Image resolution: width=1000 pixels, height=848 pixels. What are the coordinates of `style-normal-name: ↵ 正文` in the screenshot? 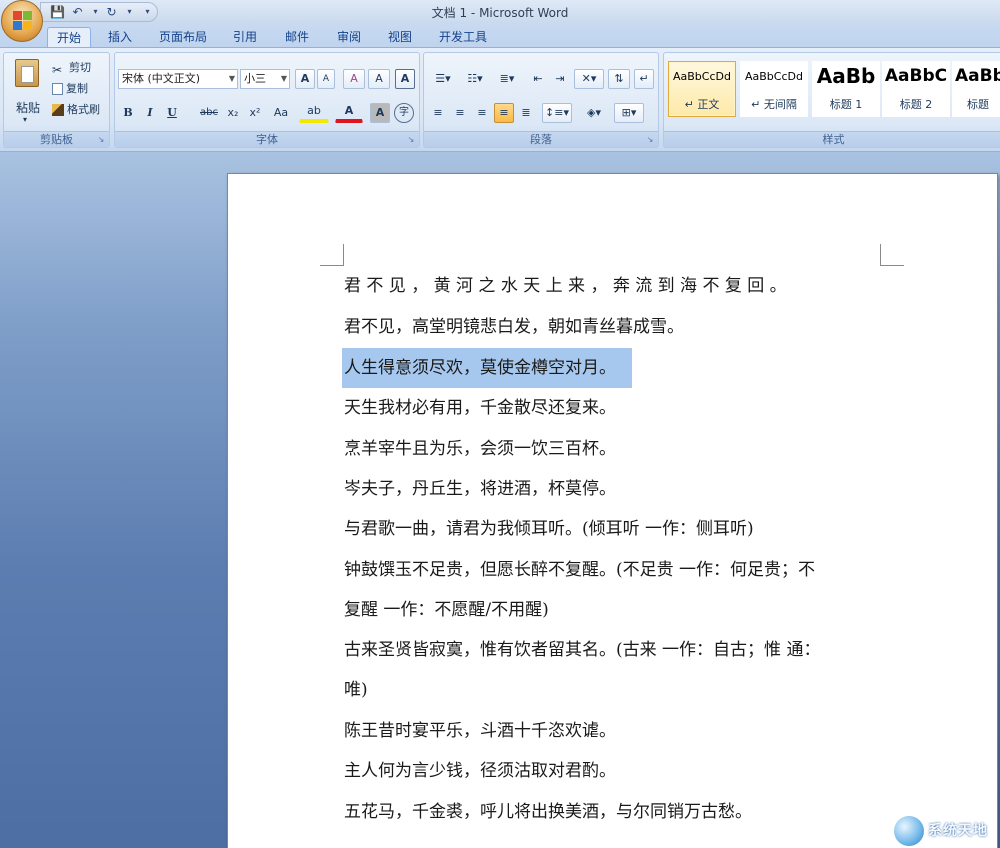 It's located at (702, 104).